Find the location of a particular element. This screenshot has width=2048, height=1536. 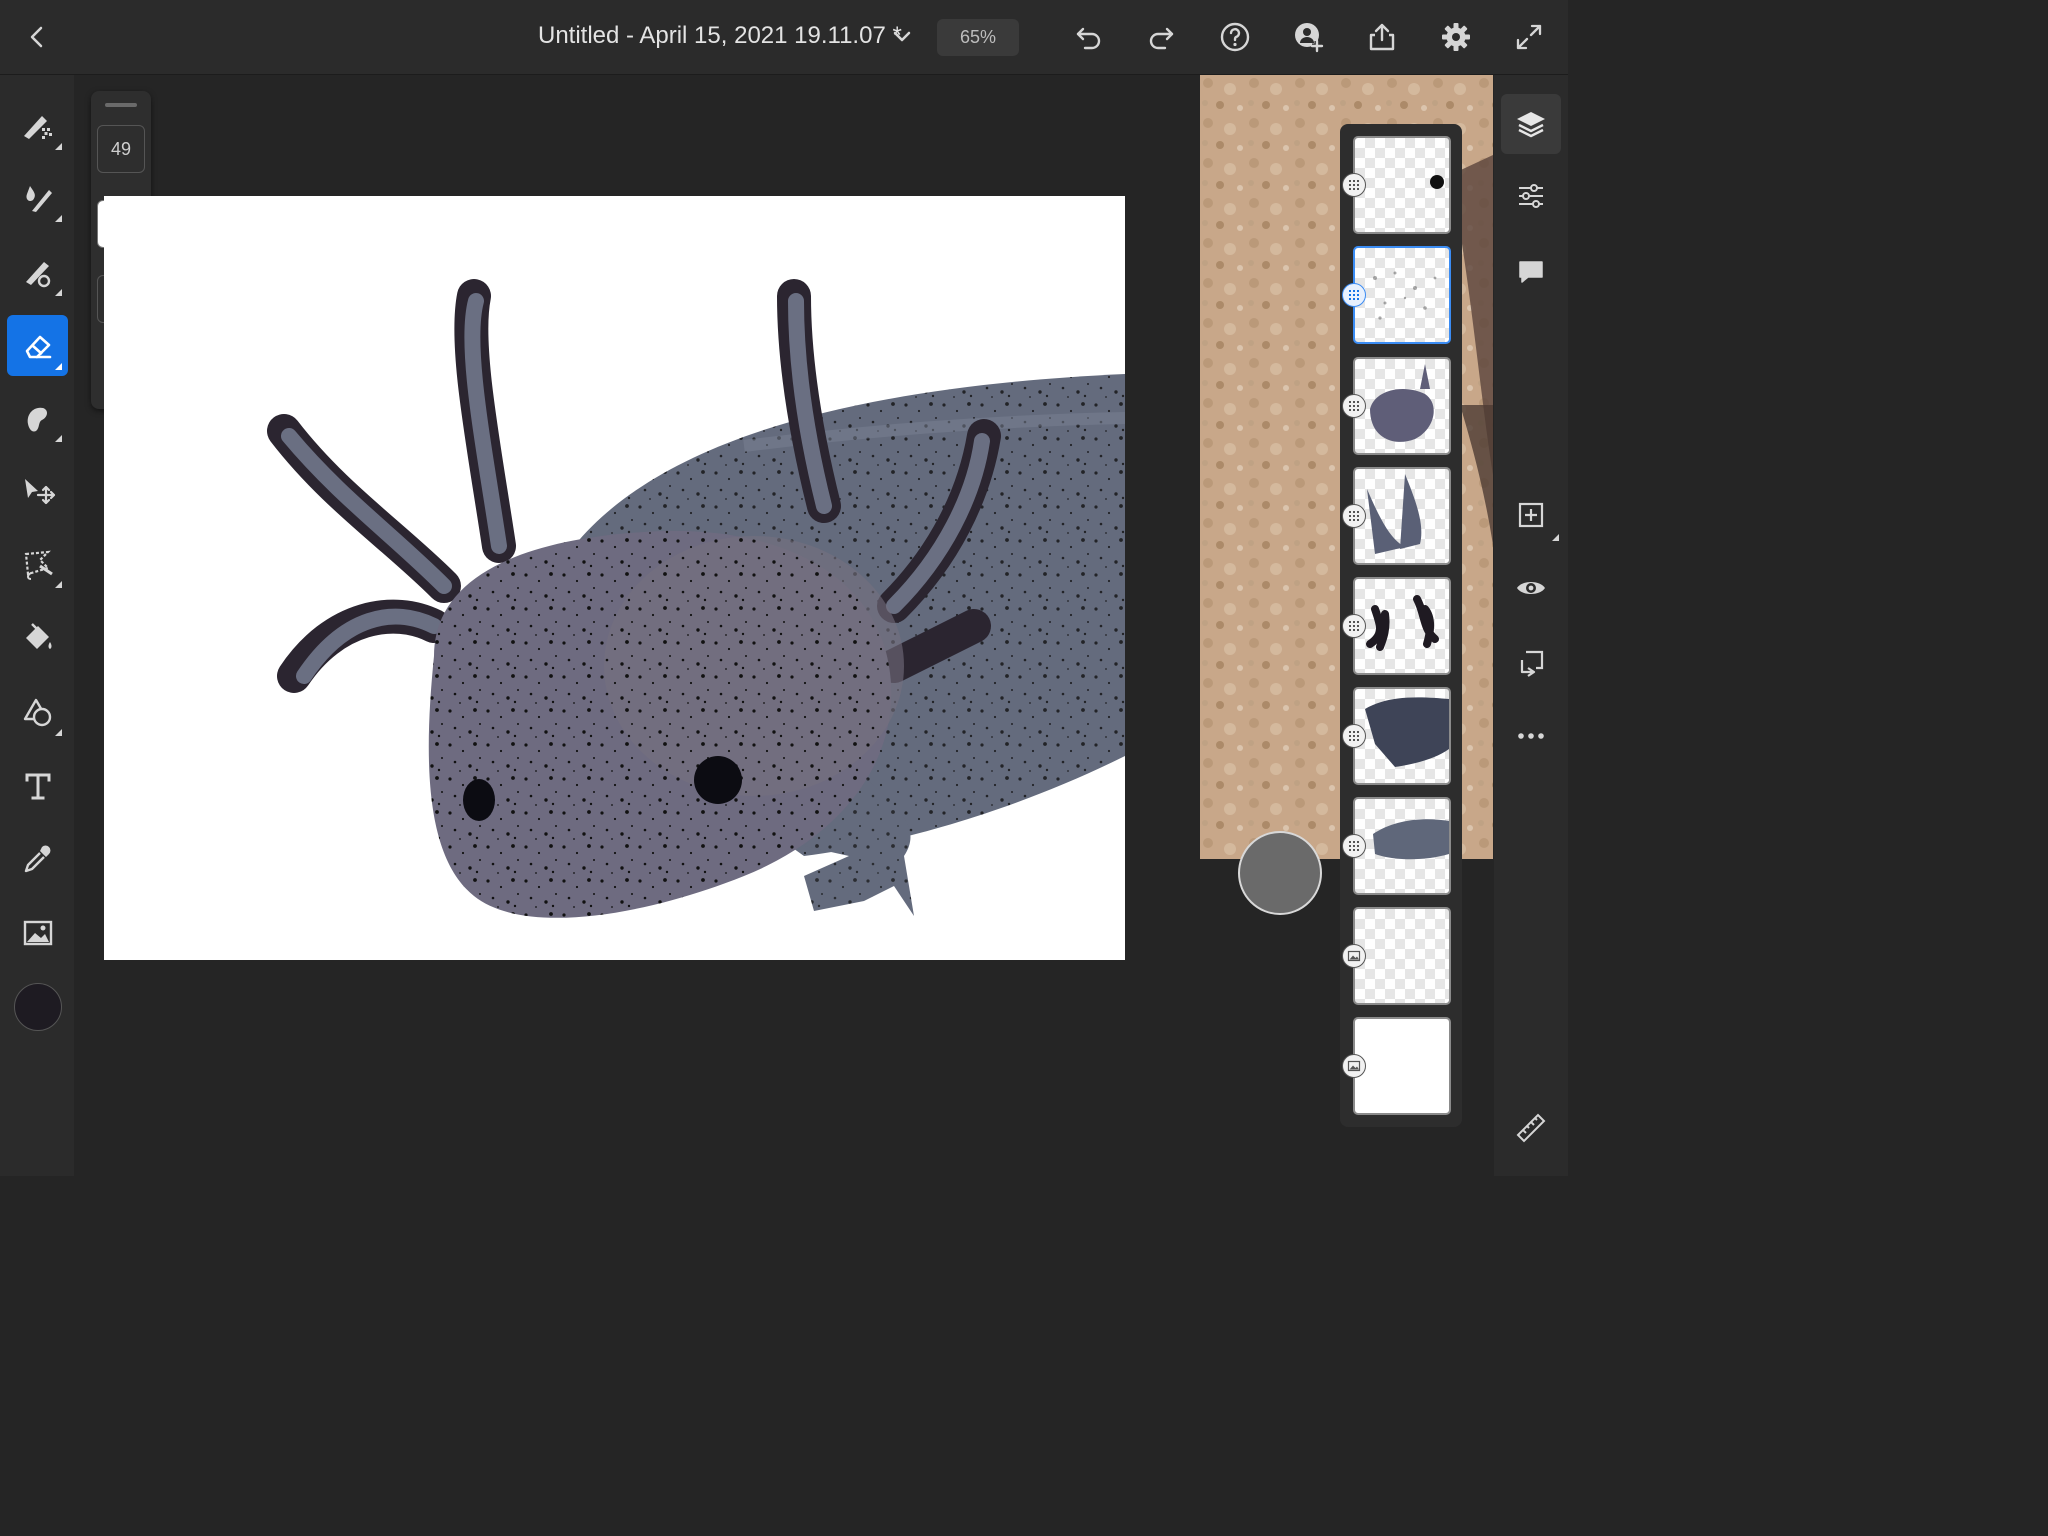

transform-icon is located at coordinates (37, 492).